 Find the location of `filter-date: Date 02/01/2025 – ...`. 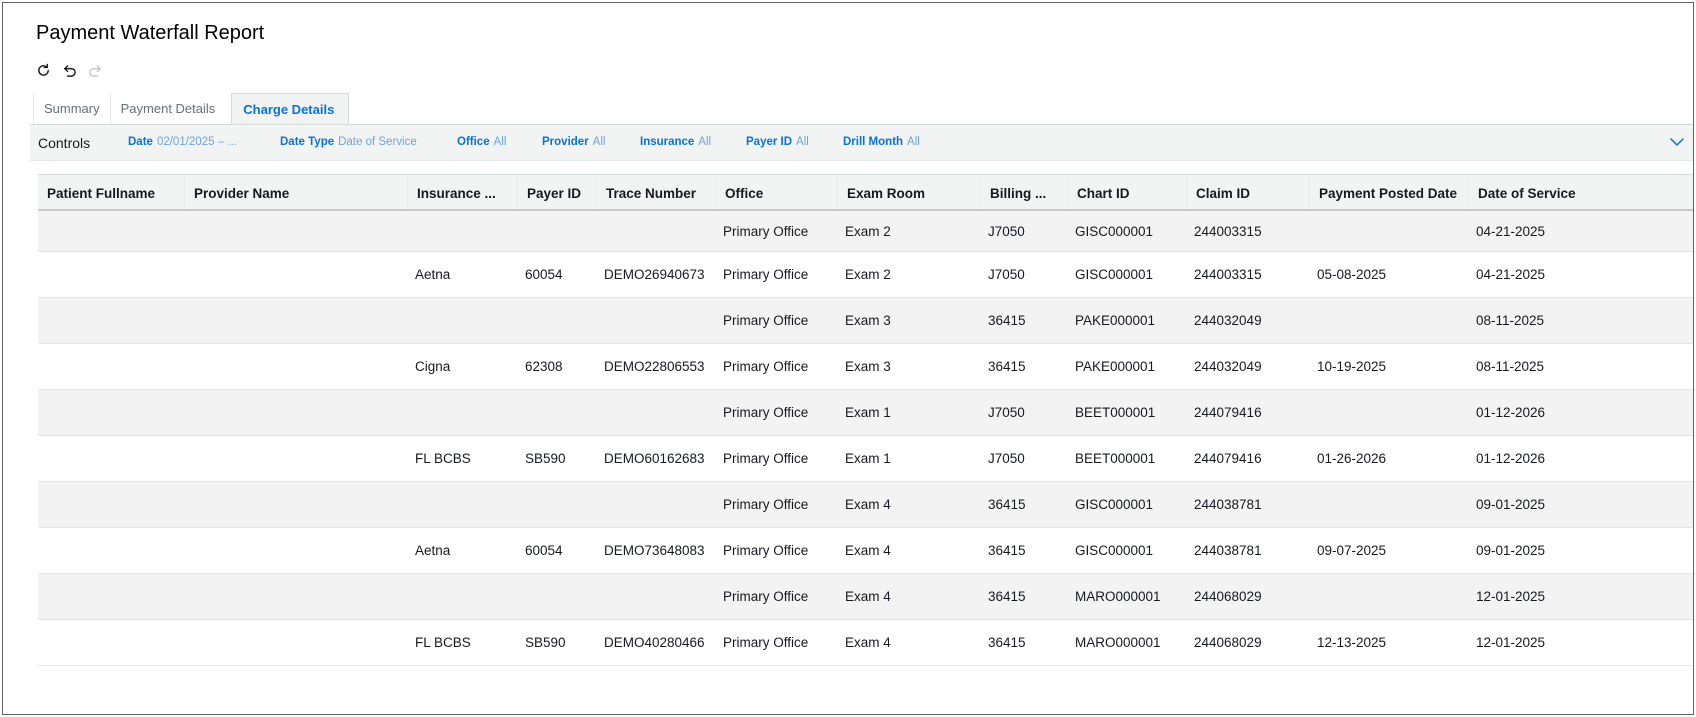

filter-date: Date 02/01/2025 – ... is located at coordinates (182, 142).